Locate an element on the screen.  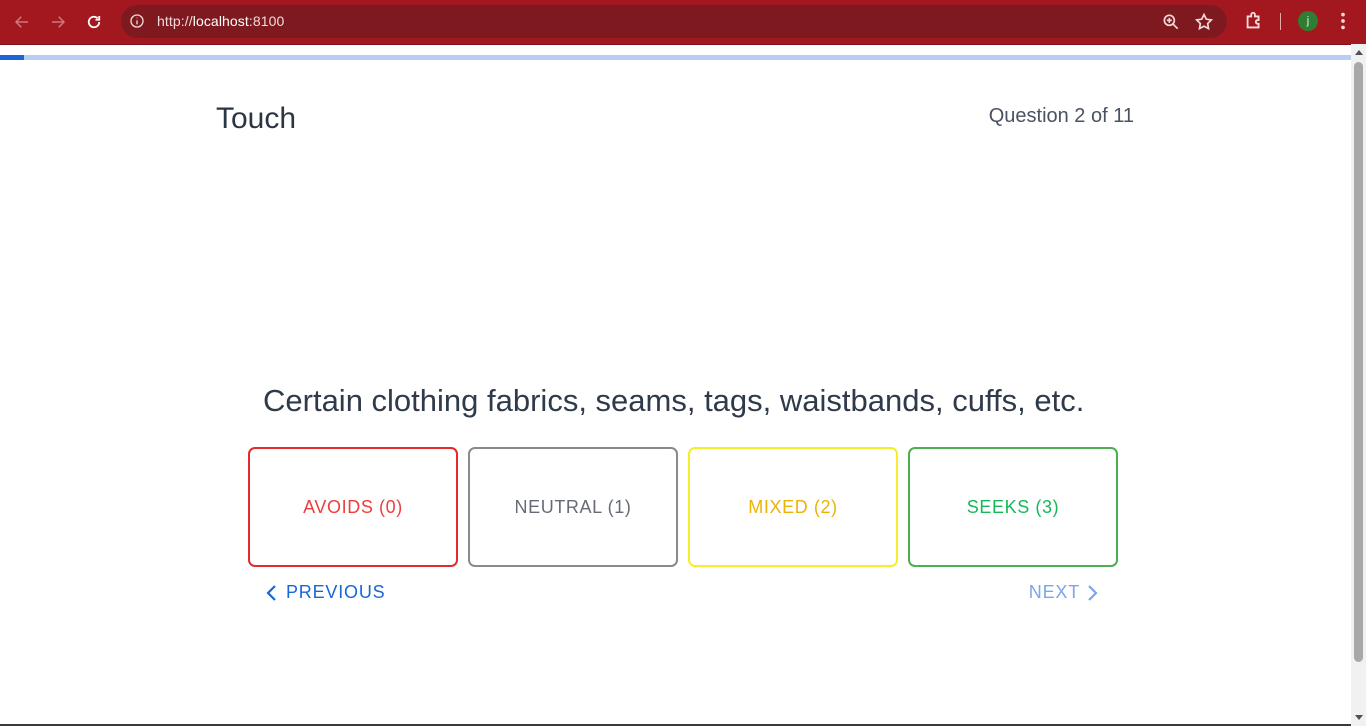
scroll-up-arrow-icon is located at coordinates (1359, 52).